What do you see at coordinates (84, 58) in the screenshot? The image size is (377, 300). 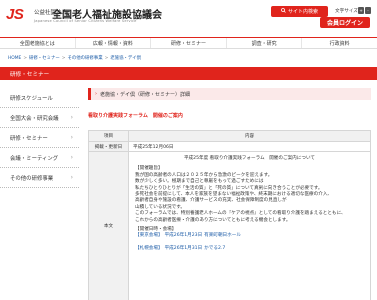 I see `breadcrumb-other-training: その他の研修事業` at bounding box center [84, 58].